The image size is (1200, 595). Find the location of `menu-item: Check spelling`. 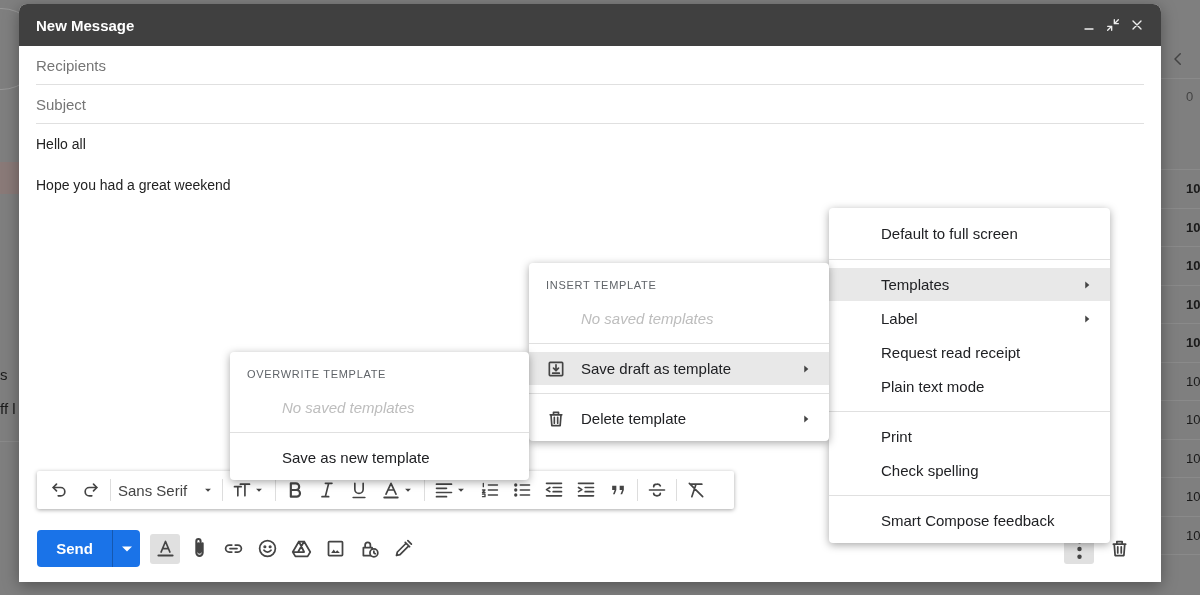

menu-item: Check spelling is located at coordinates (969, 470).